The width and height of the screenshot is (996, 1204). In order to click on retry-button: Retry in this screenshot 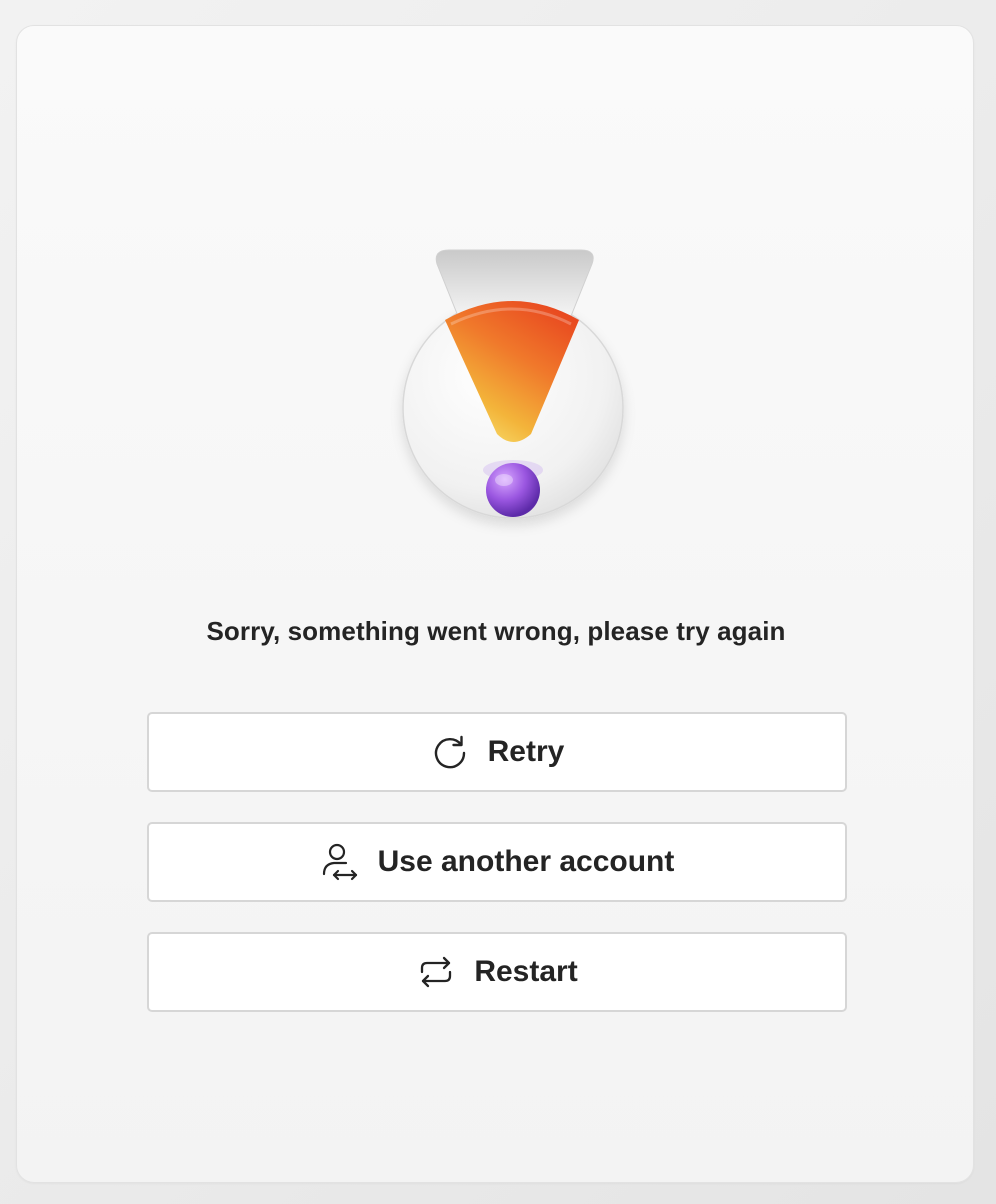, I will do `click(497, 752)`.